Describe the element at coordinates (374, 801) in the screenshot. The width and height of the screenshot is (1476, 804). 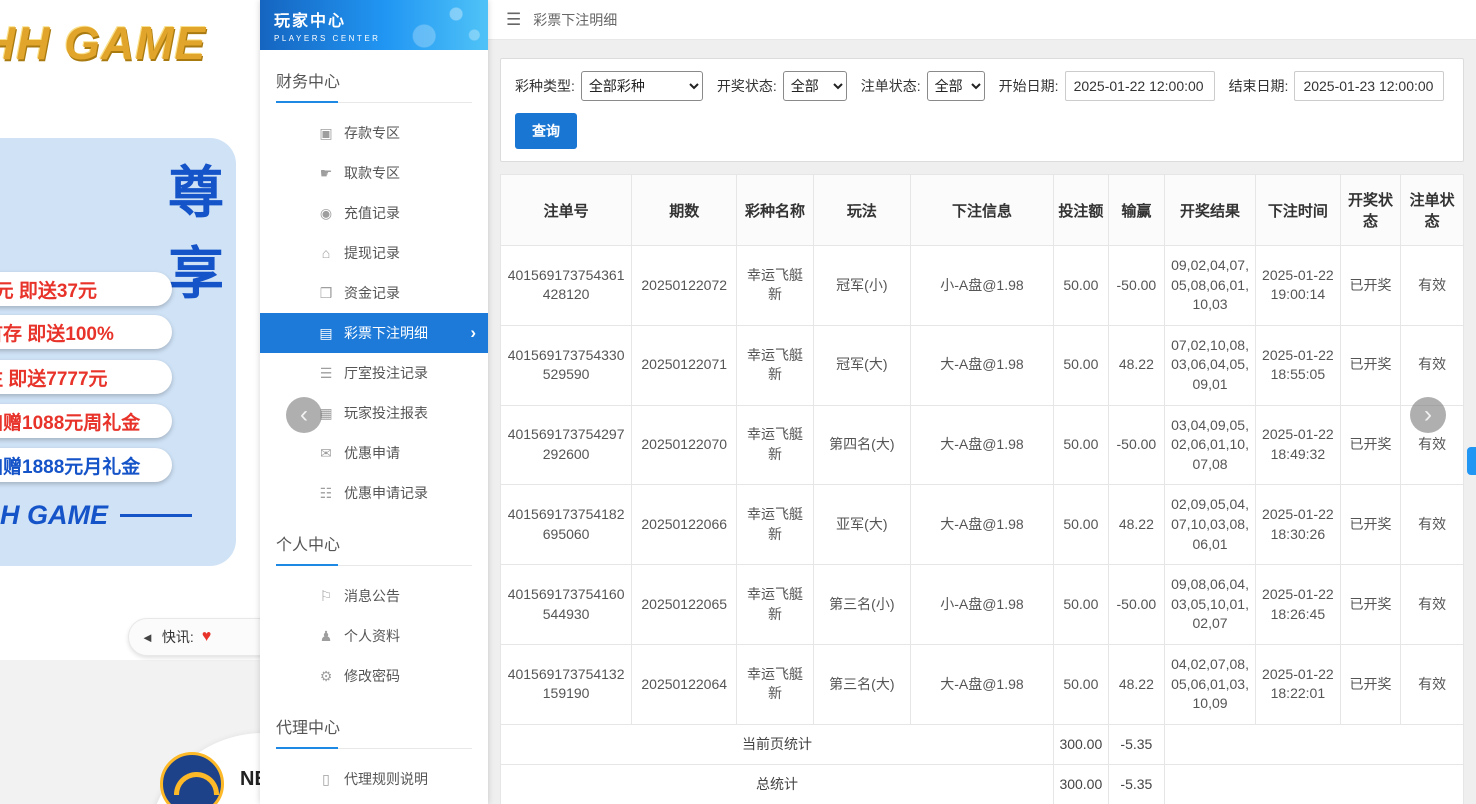
I see `sidebar-item-agent-team-stats: ▥ 代理团队统计` at that location.